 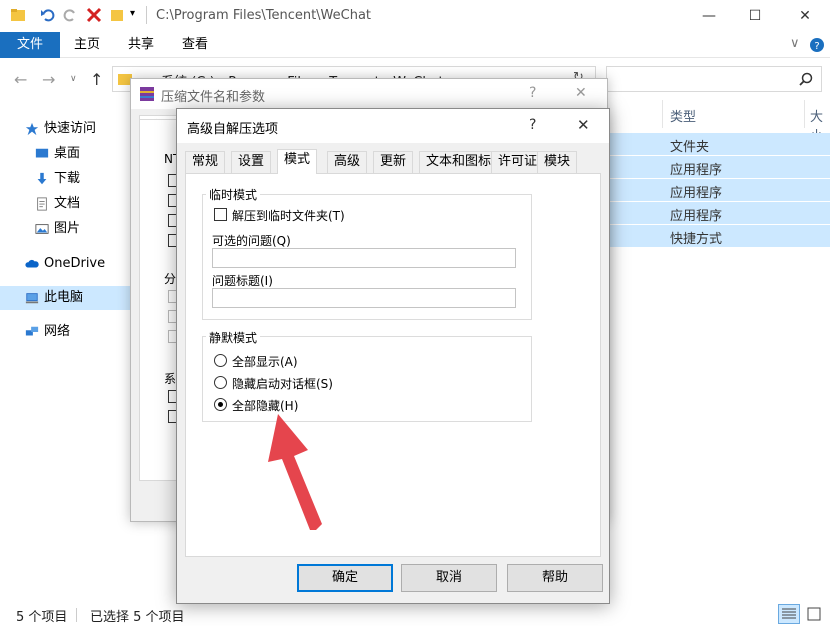 What do you see at coordinates (449, 578) in the screenshot?
I see `cancel-button: 取消` at bounding box center [449, 578].